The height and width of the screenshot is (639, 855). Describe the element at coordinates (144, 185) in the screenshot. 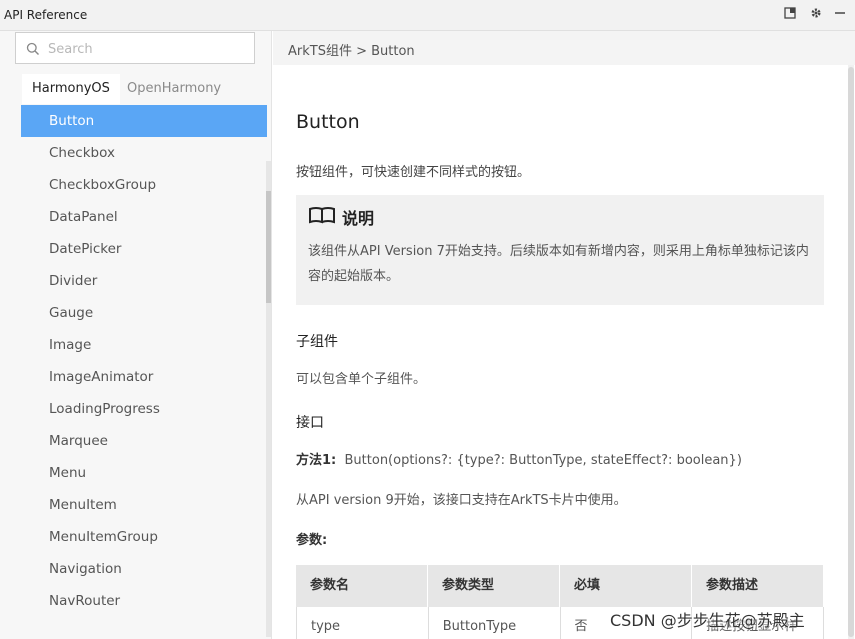

I see `sidebar-item-checkboxgroup: CheckboxGroup` at that location.